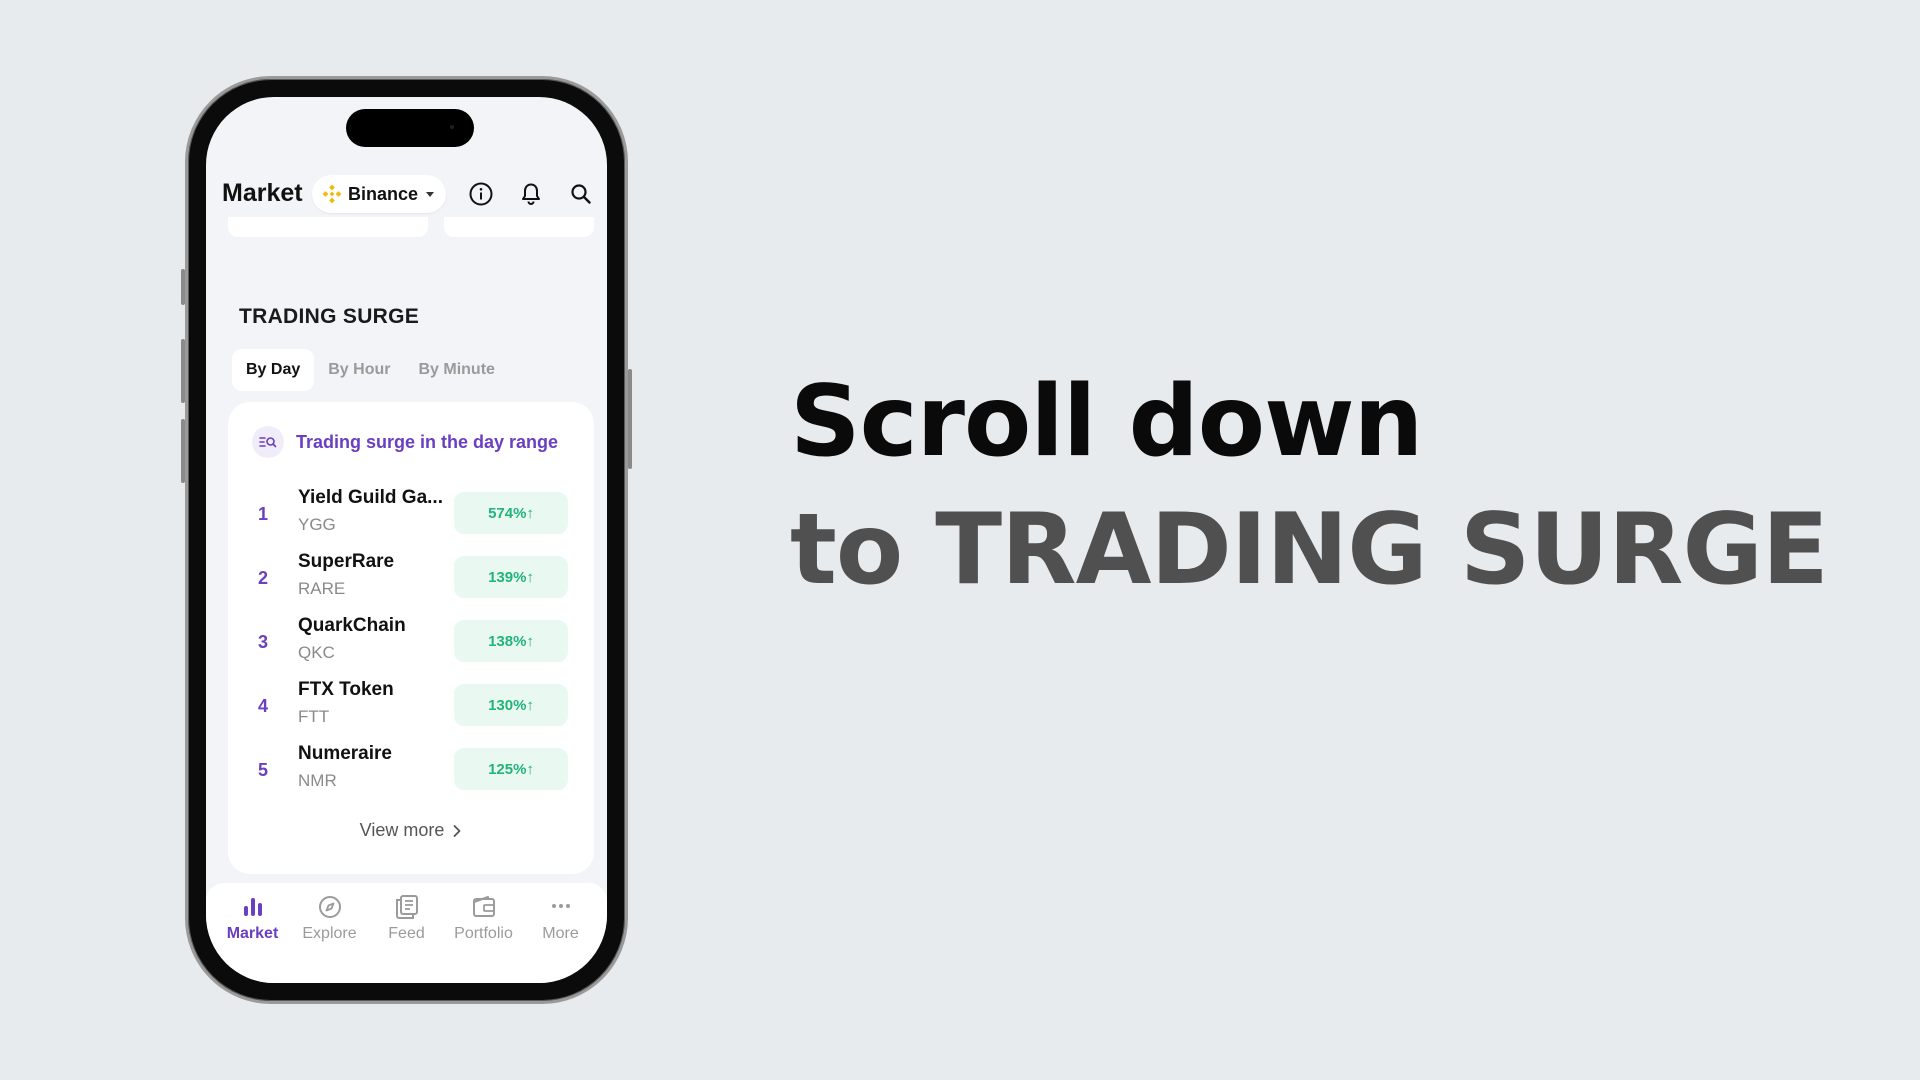 This screenshot has width=1920, height=1080. Describe the element at coordinates (411, 514) in the screenshot. I see `surge-row: 1 Yield Guild Ga... YGG 574%↑` at that location.